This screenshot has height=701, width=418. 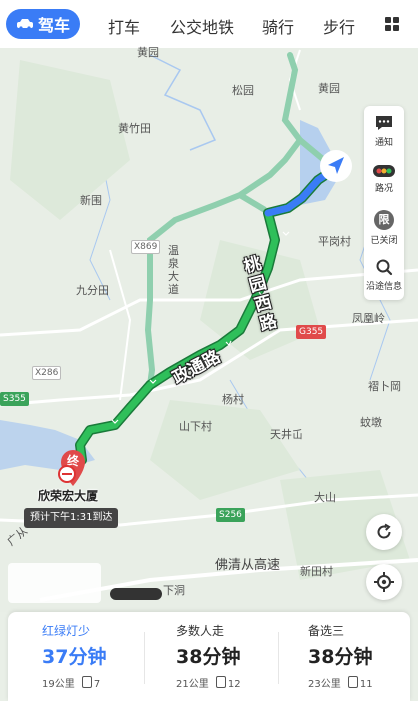 What do you see at coordinates (24, 24) in the screenshot?
I see `car-icon` at bounding box center [24, 24].